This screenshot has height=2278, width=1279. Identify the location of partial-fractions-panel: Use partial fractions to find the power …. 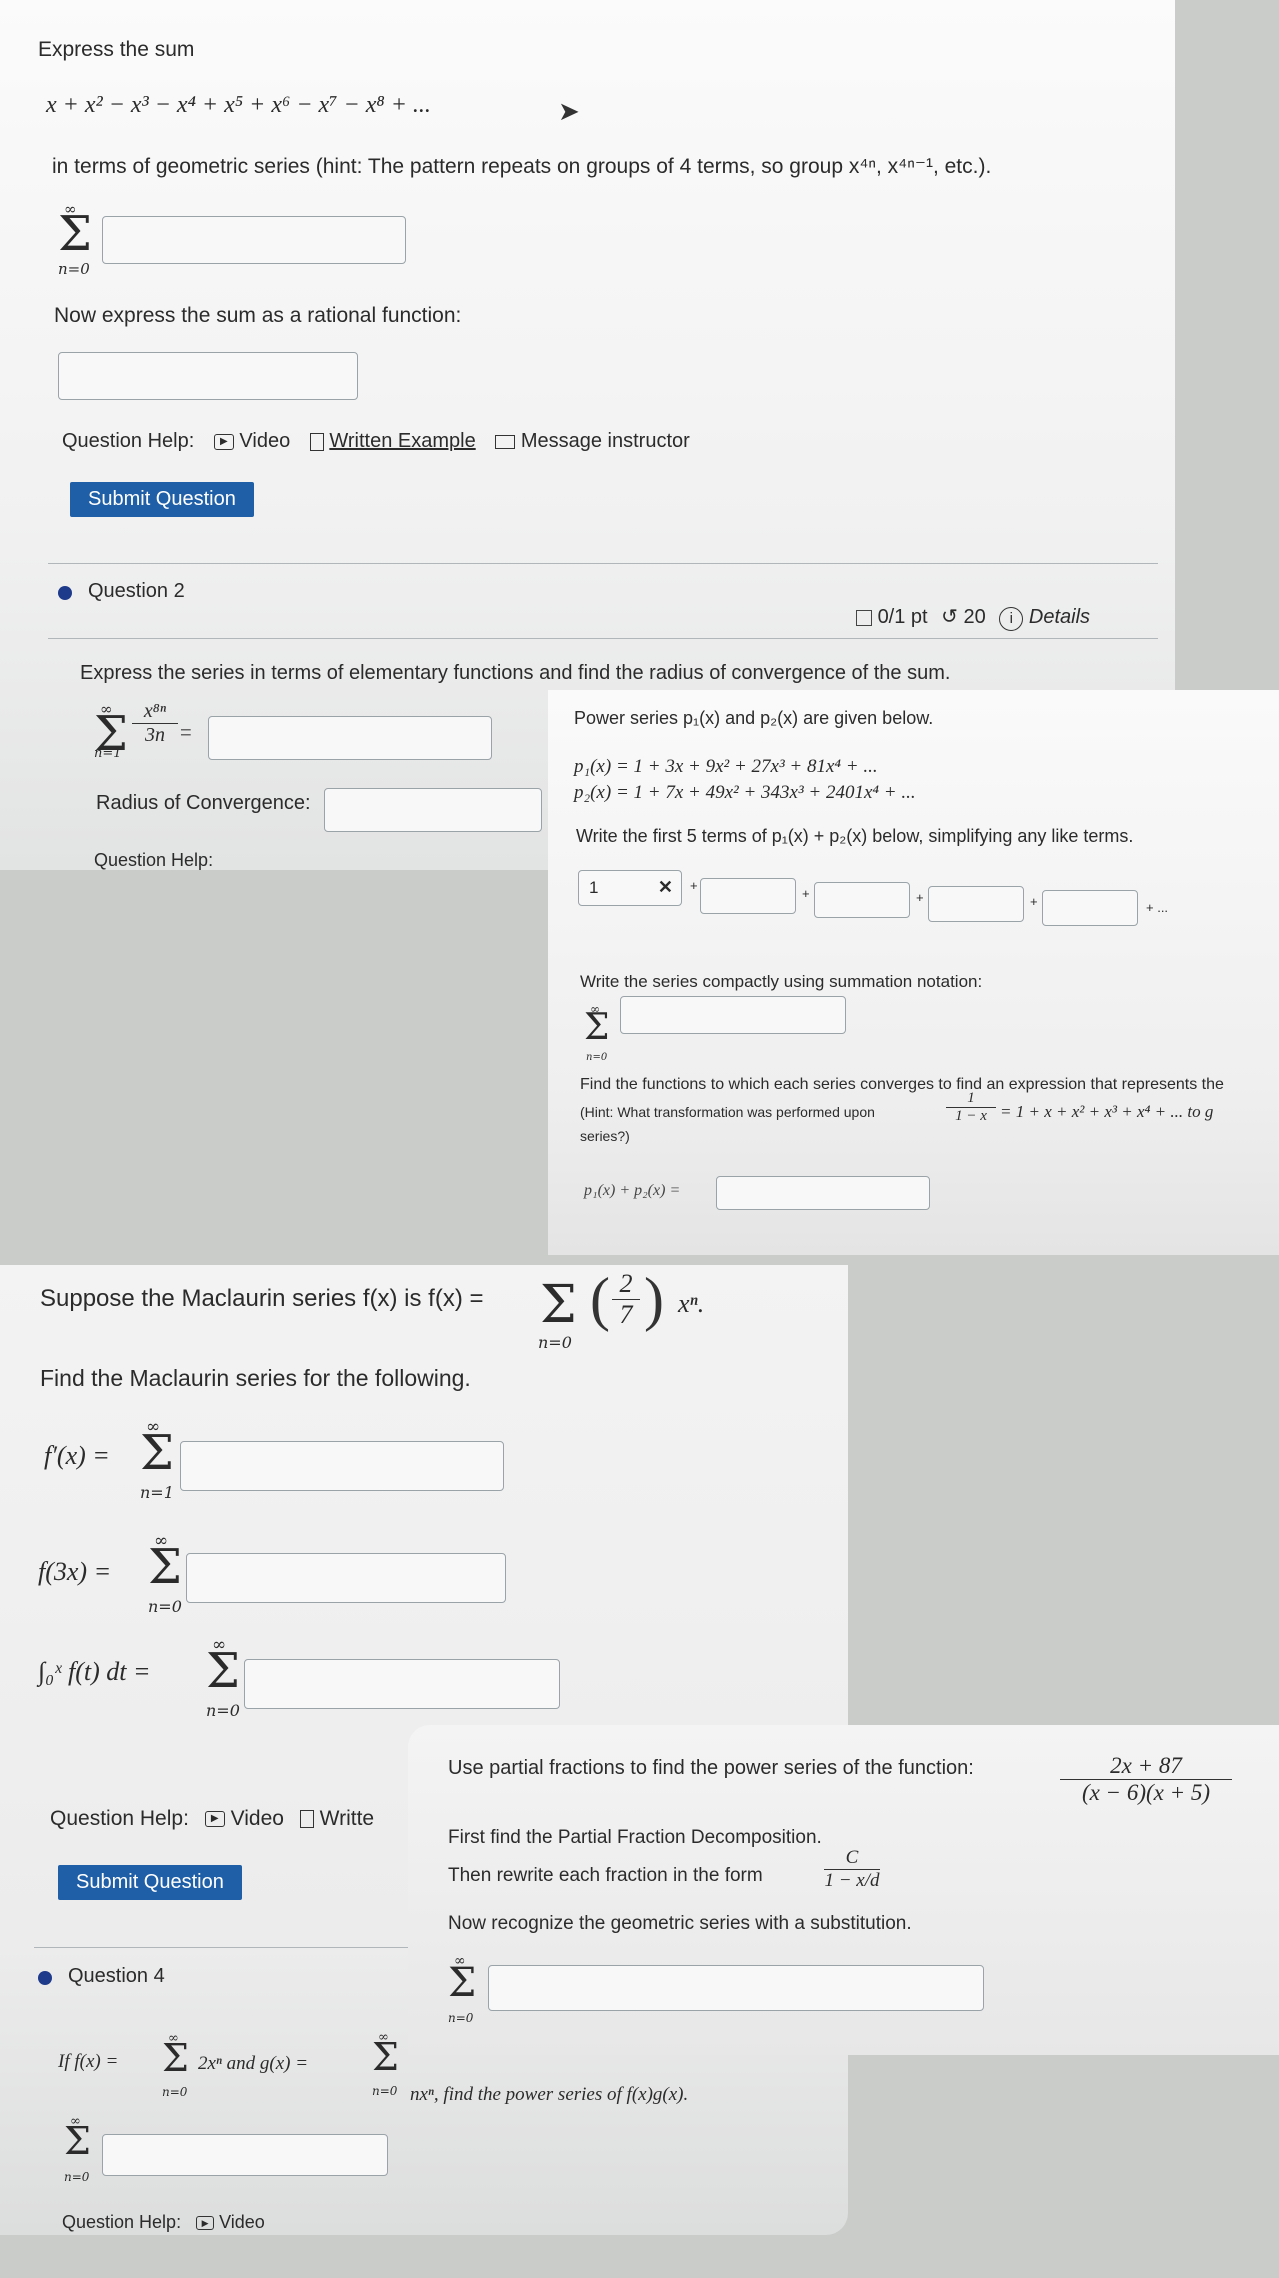
(843, 1890).